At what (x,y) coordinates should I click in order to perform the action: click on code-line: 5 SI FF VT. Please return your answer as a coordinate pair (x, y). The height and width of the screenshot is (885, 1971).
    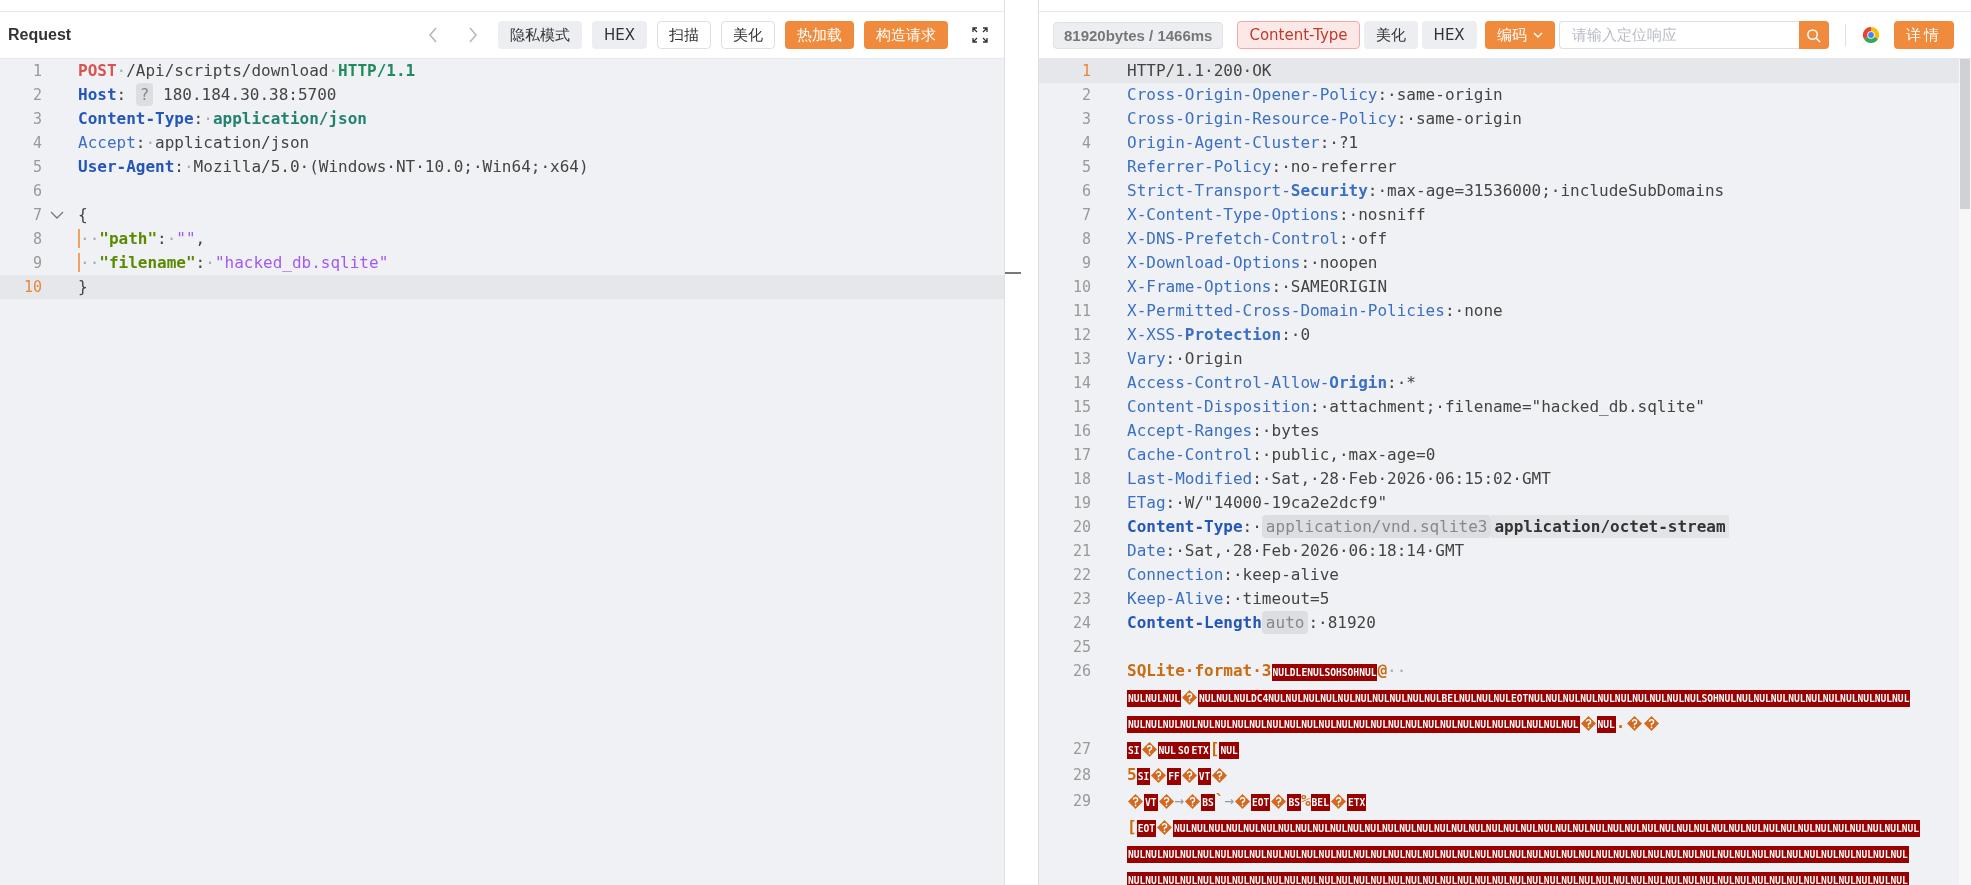
    Looking at the image, I should click on (1178, 776).